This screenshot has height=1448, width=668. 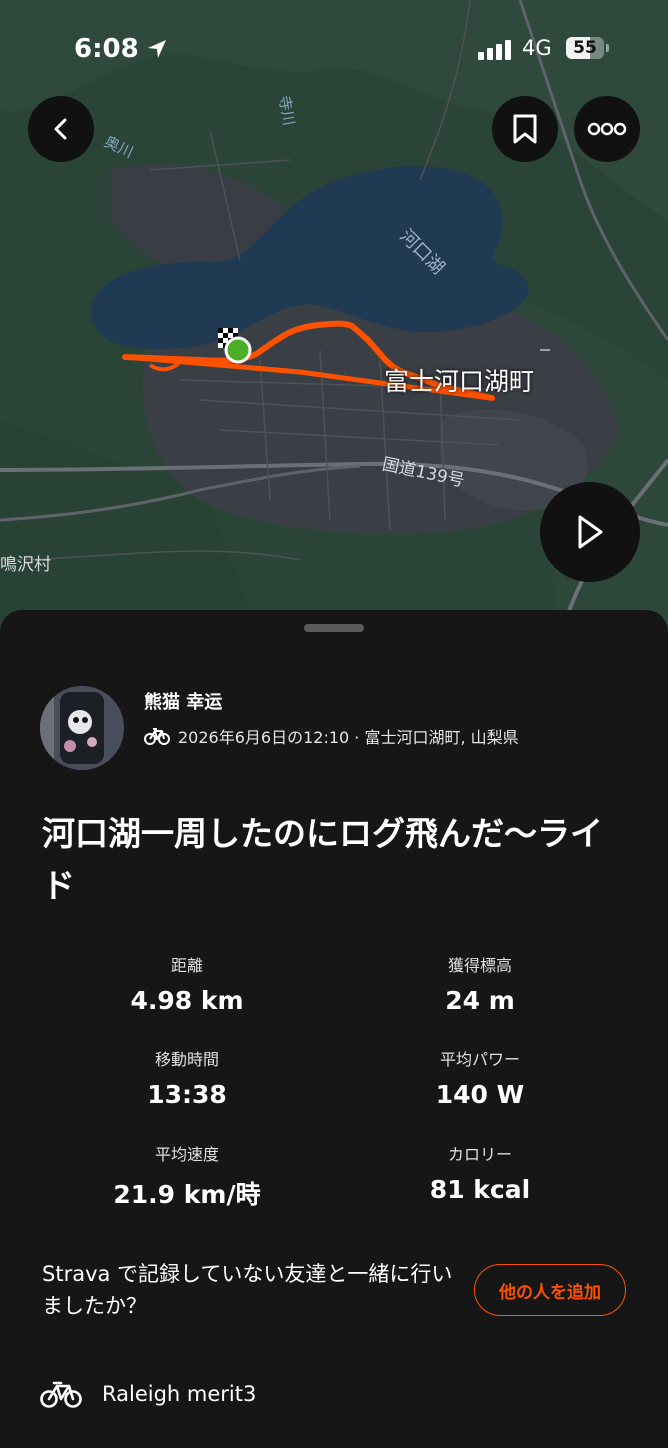 What do you see at coordinates (187, 1094) in the screenshot?
I see `stat-value: 13:38` at bounding box center [187, 1094].